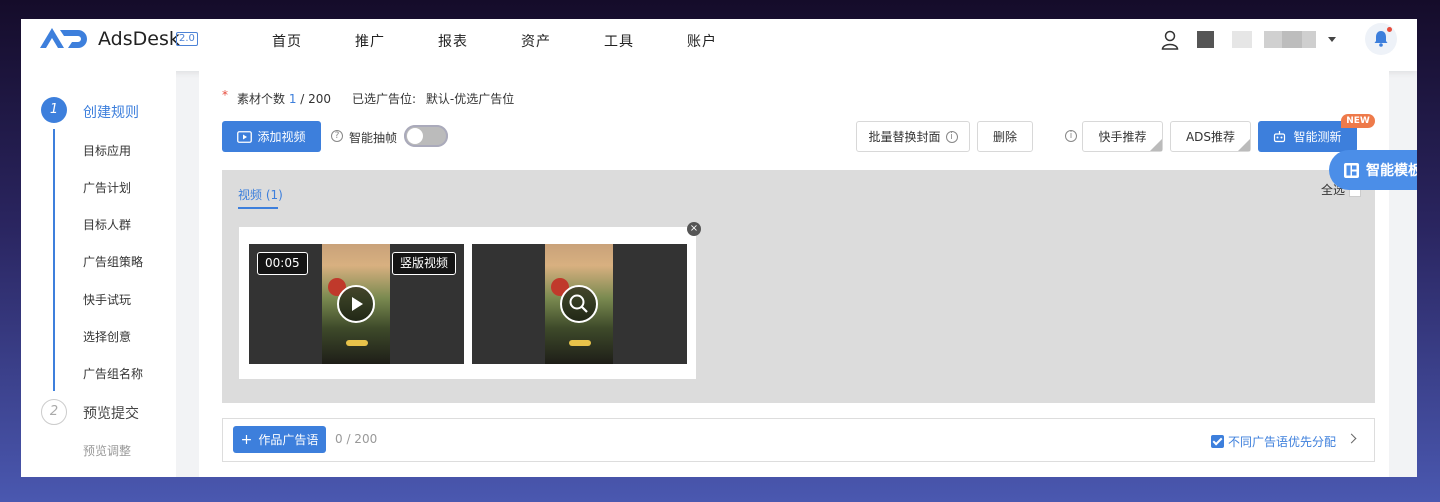 This screenshot has width=1440, height=502. I want to click on material-count: 素材个数 1 / 200, so click(284, 98).